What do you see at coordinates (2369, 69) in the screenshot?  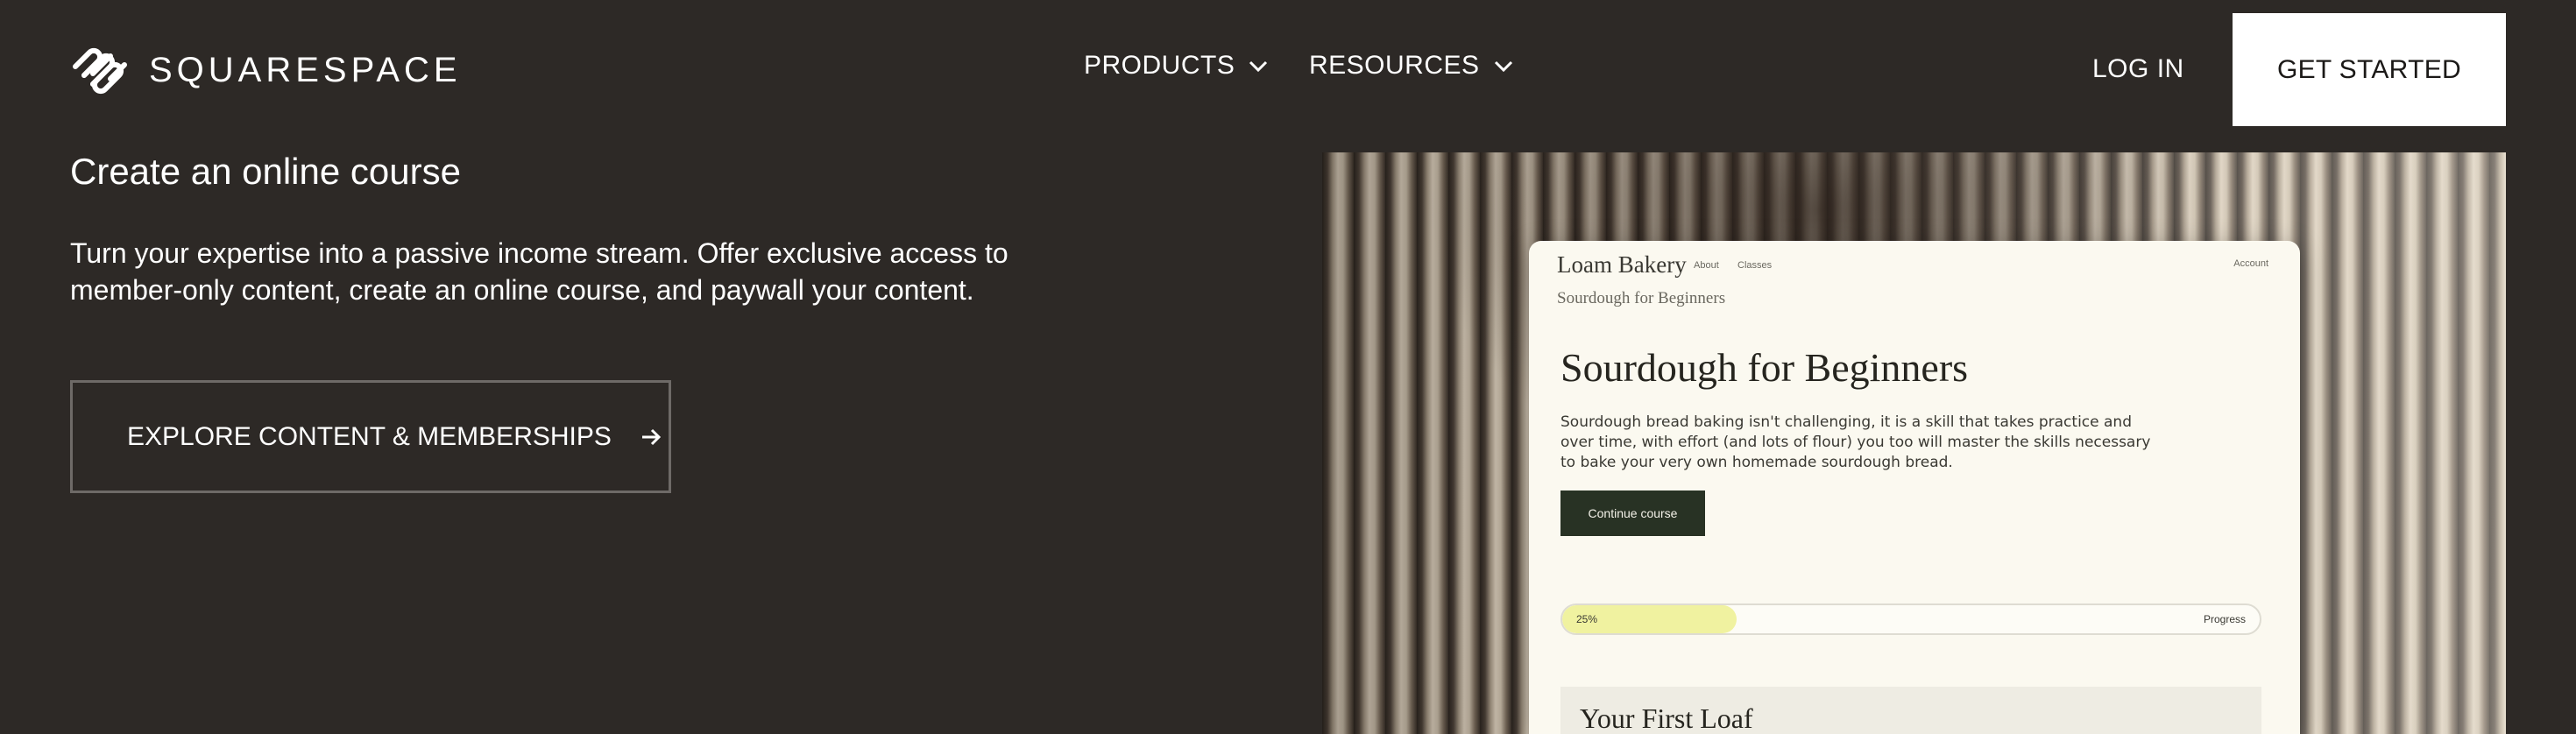 I see `get-started-button: GET STARTED` at bounding box center [2369, 69].